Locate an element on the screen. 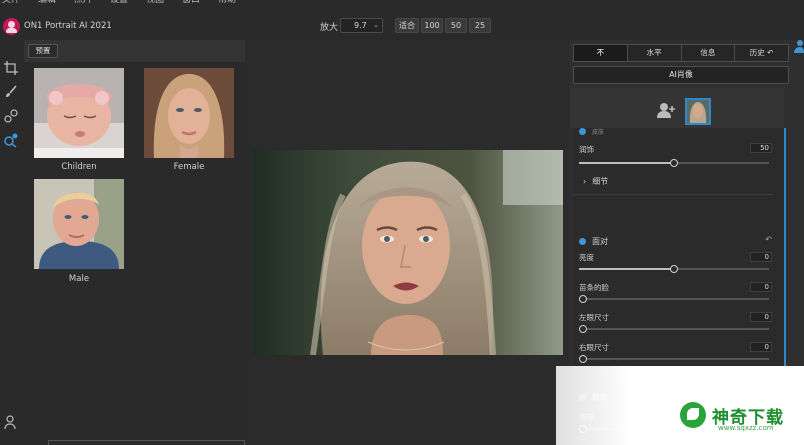 The image size is (804, 445). app-title: ON1 Portrait AI 2021 is located at coordinates (68, 26).